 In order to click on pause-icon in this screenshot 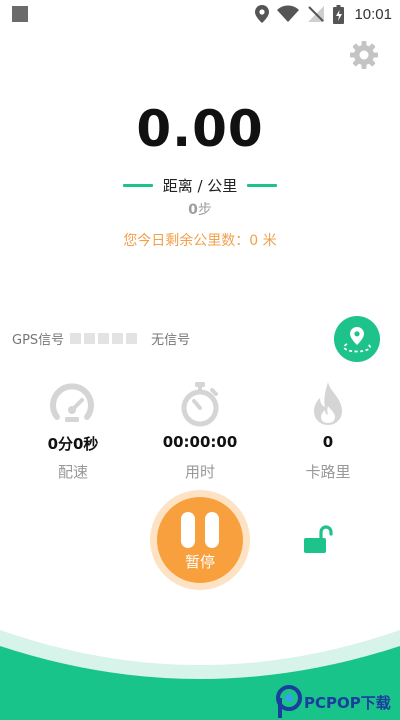, I will do `click(200, 530)`.